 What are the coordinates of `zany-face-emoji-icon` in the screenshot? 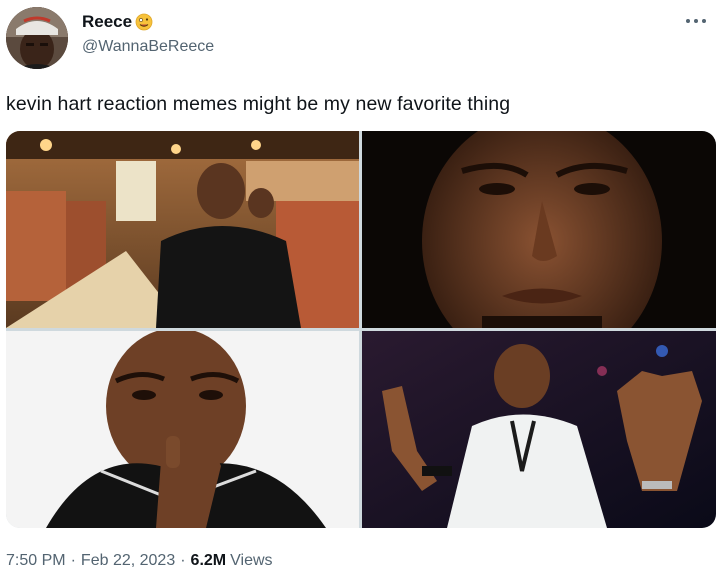 It's located at (144, 22).